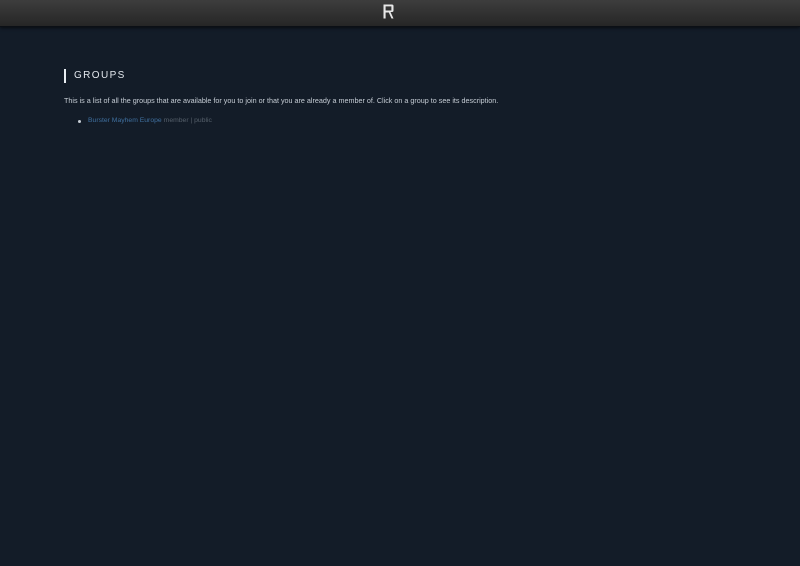  What do you see at coordinates (400, 13) in the screenshot?
I see `top-bar` at bounding box center [400, 13].